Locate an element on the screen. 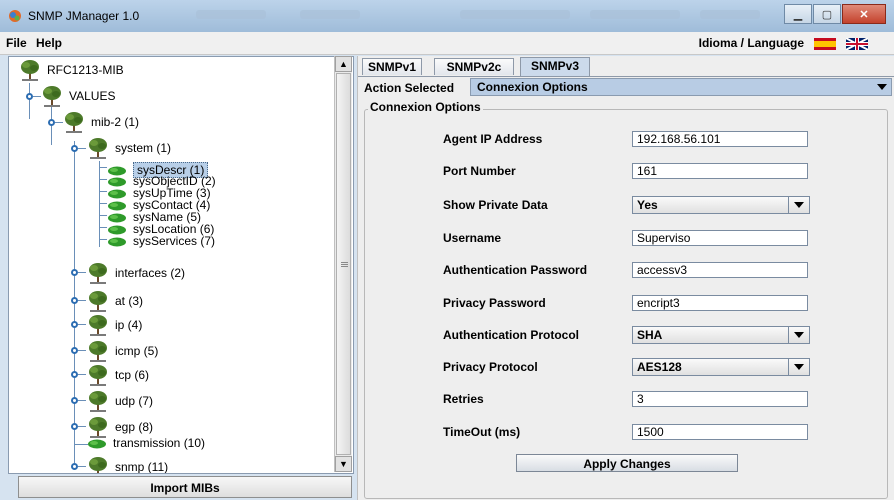 Image resolution: width=894 pixels, height=500 pixels. tree-node-label: interfaces (2) is located at coordinates (150, 273).